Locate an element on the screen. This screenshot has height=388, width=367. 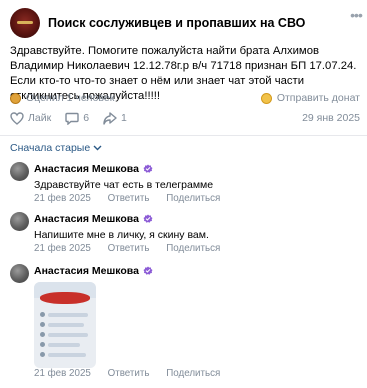
donate-label: Отправить донат is located at coordinates (318, 98).